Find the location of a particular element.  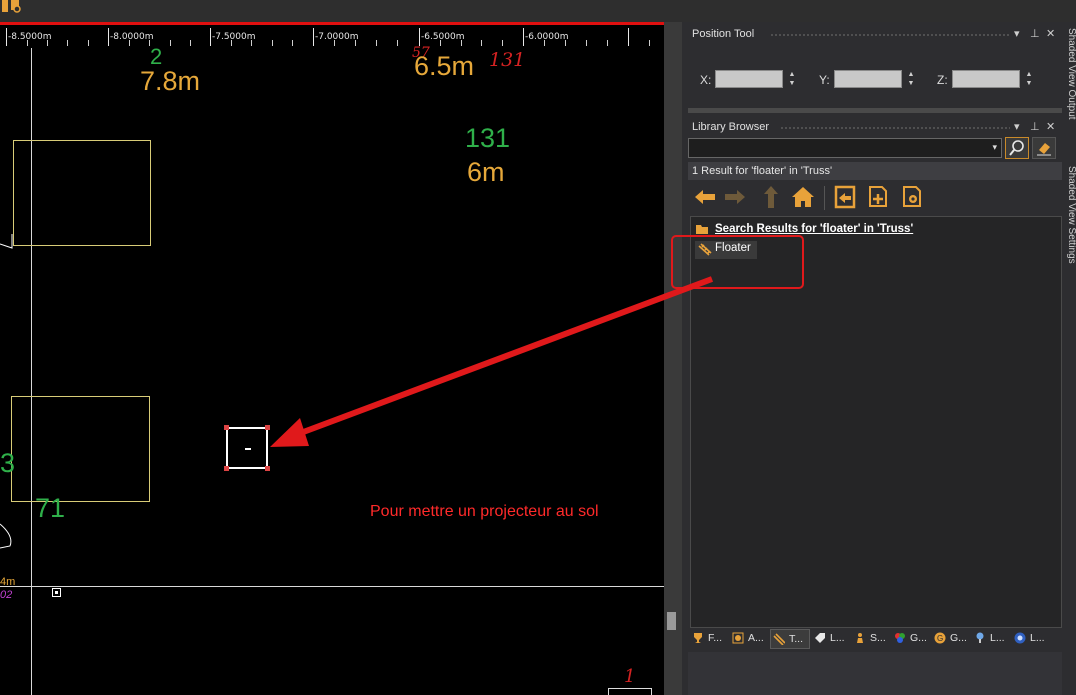

partial-shape is located at coordinates (6, 241).